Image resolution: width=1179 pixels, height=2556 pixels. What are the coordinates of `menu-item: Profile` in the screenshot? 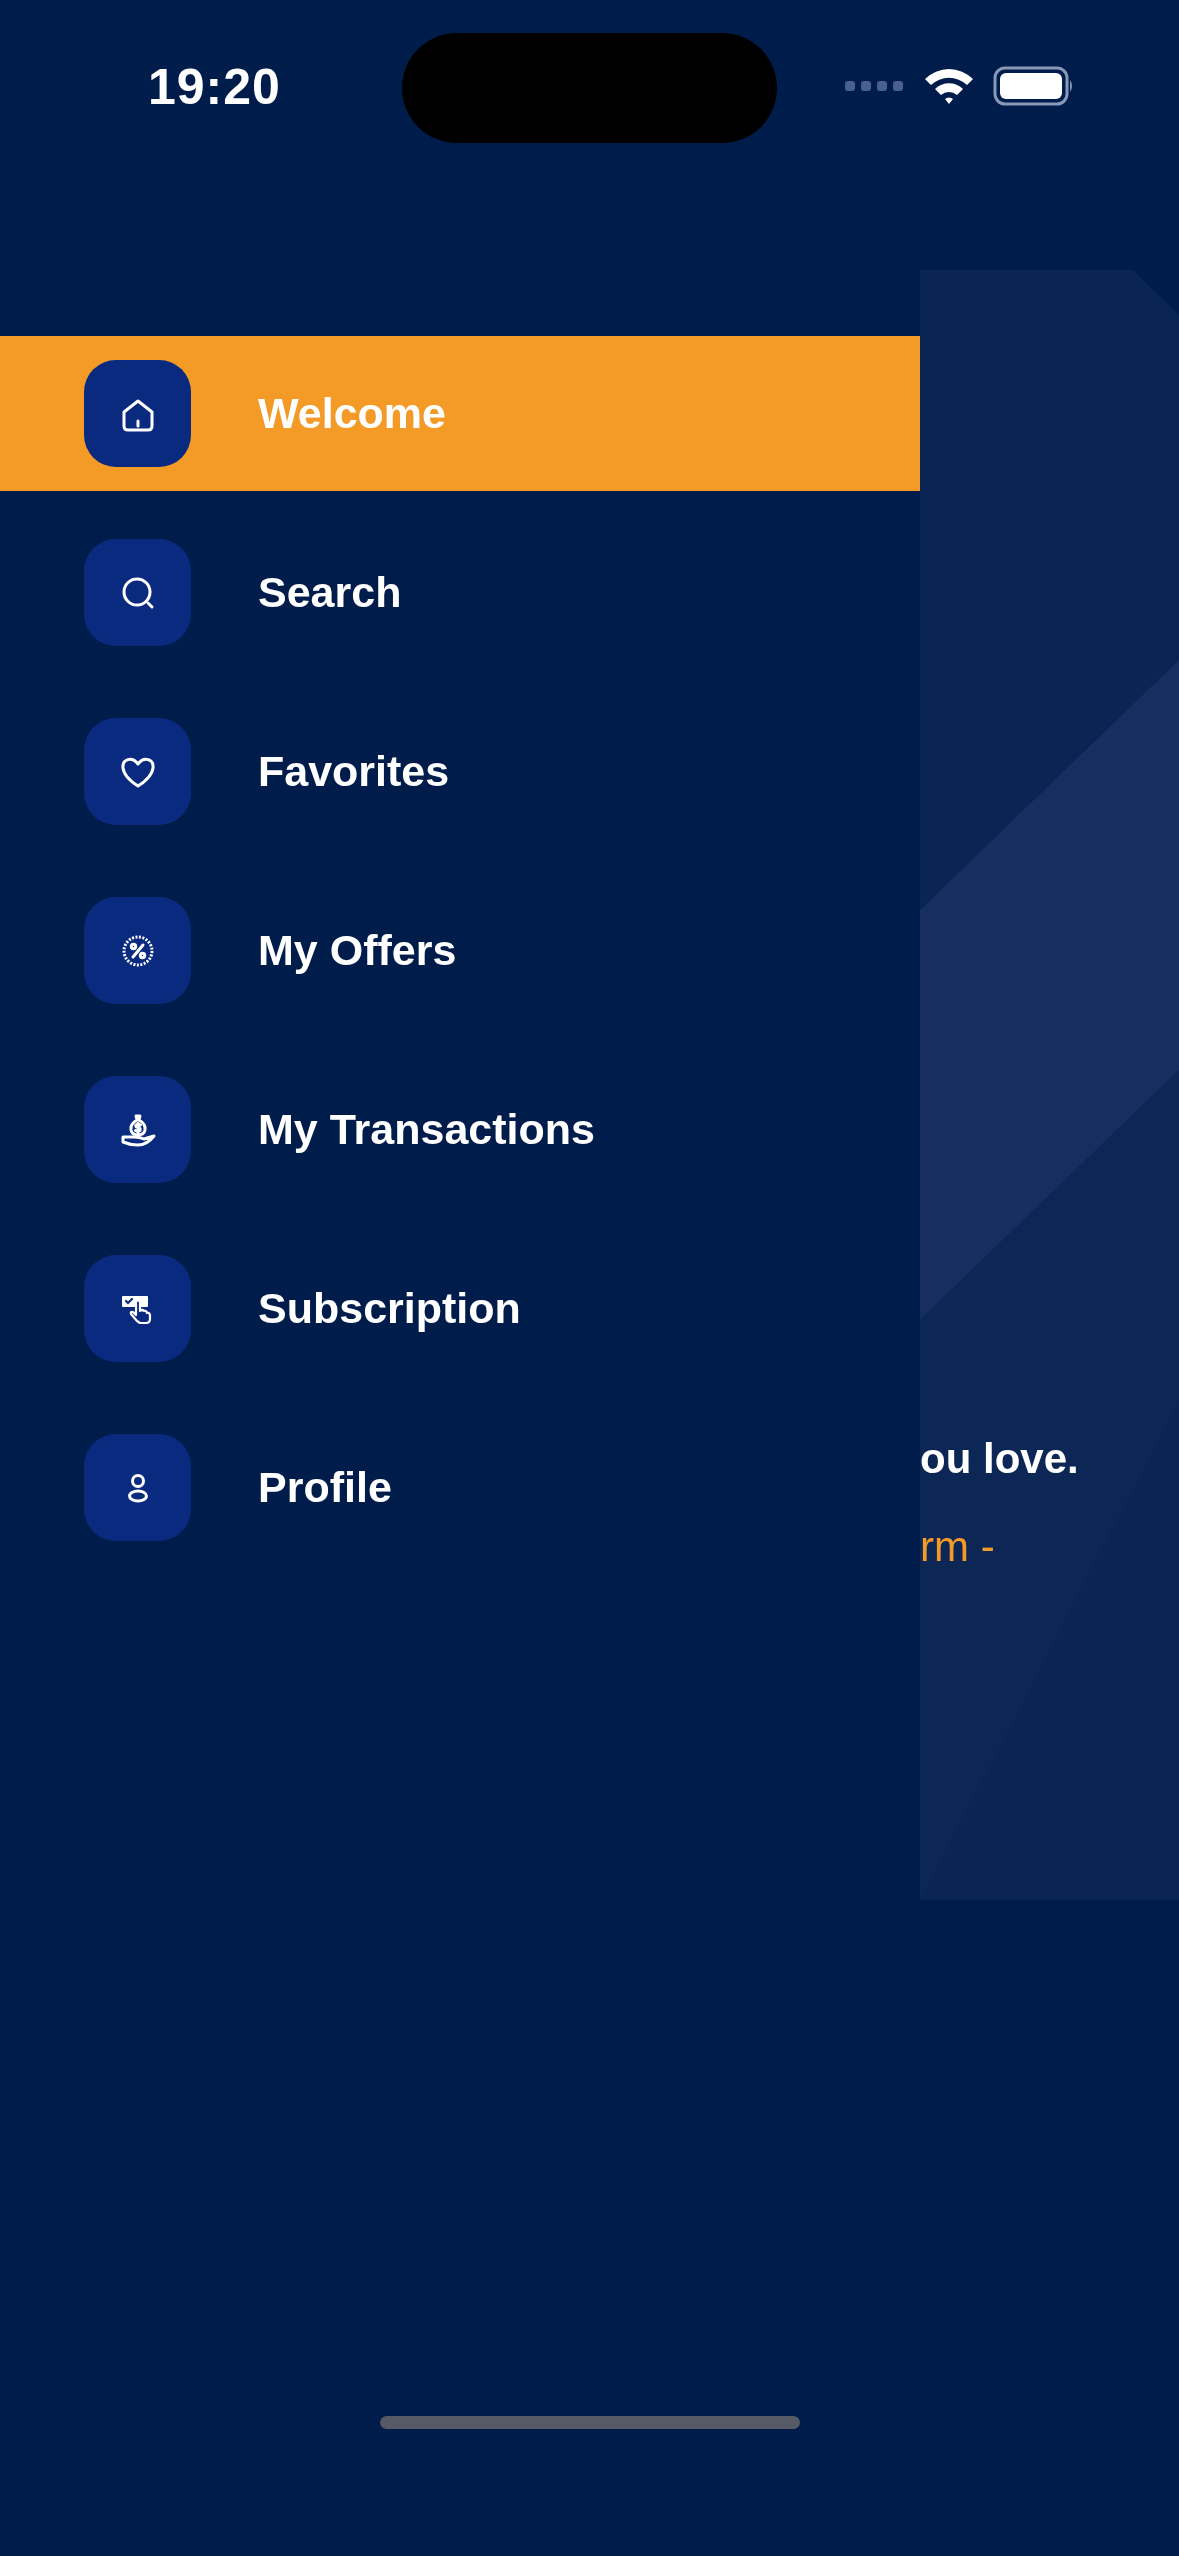 It's located at (460, 1487).